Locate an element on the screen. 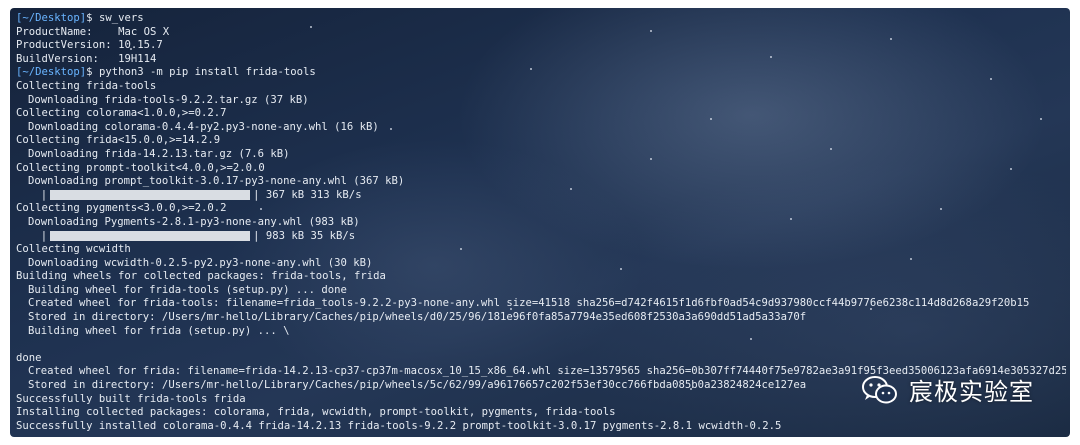 This screenshot has width=1080, height=445. command-text: sw_vers is located at coordinates (121, 18).